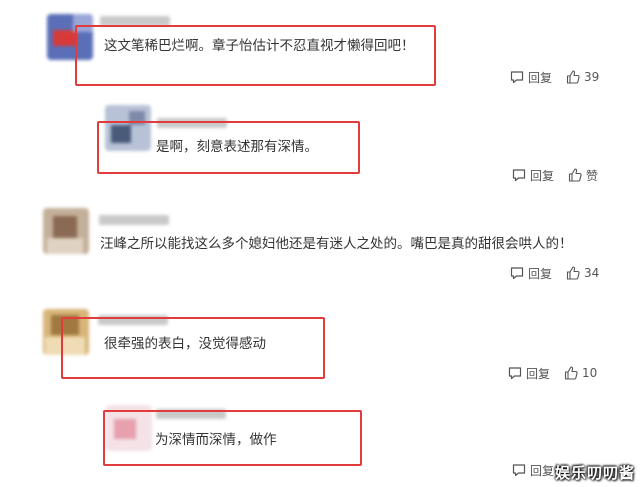 The height and width of the screenshot is (487, 641). I want to click on comment-text: 汪峰之所以能找这么多个媳妇他还是有迷人之处的。嘴巴是真的甜很会哄人的！, so click(336, 244).